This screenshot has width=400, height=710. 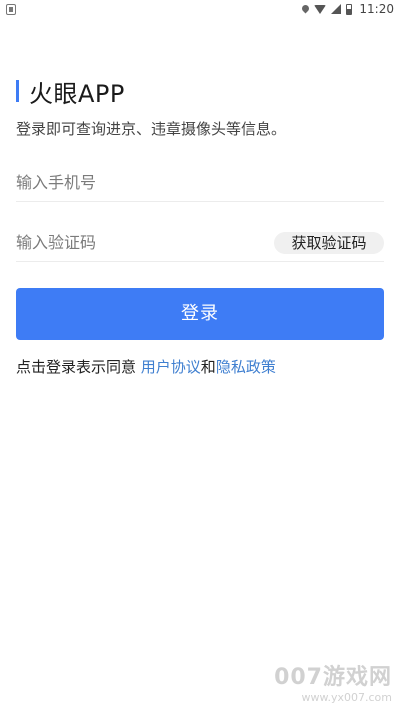 I want to click on watermark-url: www.yx007.com, so click(x=346, y=697).